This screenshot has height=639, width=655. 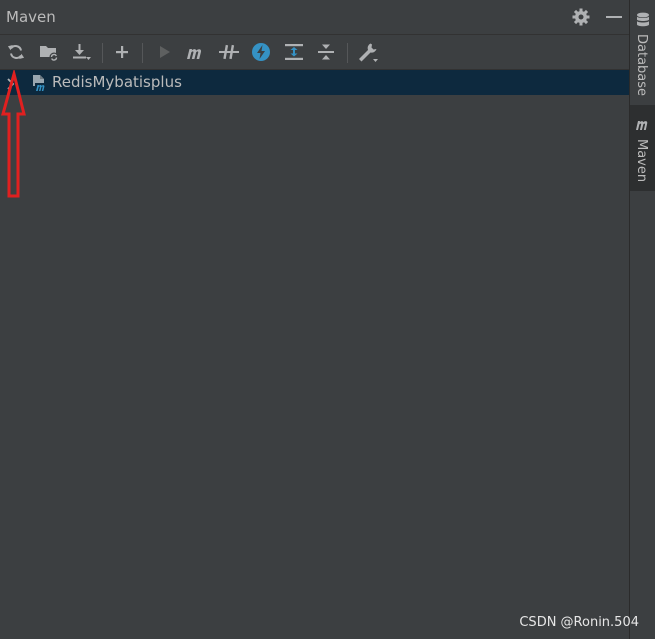 I want to click on gear-icon, so click(x=581, y=17).